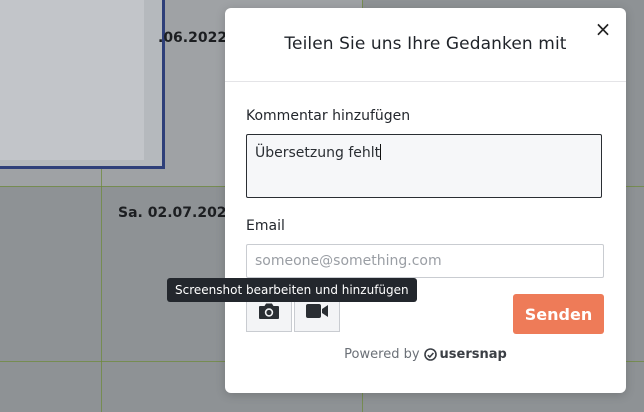 This screenshot has height=412, width=644. I want to click on screenshot-preview-frame, so click(82, 84).